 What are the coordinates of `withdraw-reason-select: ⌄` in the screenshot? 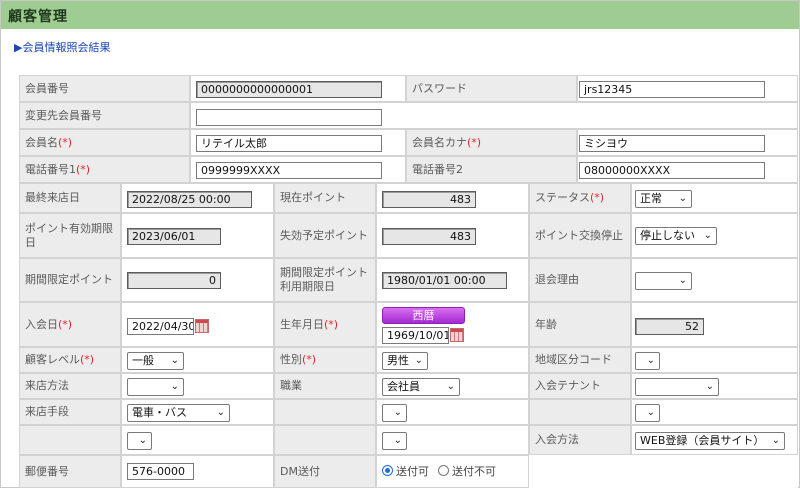 It's located at (663, 281).